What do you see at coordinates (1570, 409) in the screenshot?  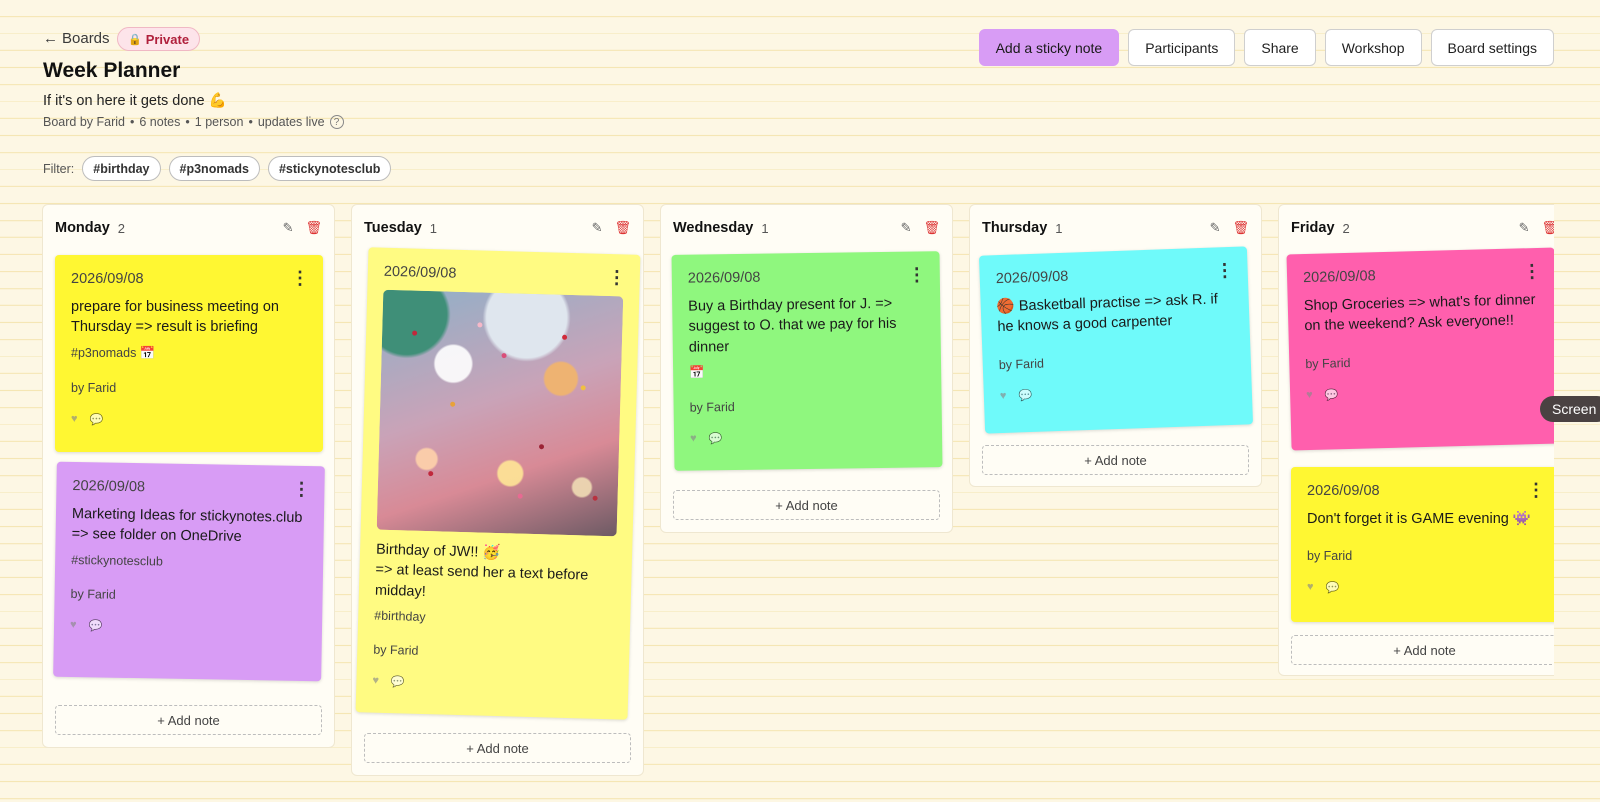 I see `screen-share-pill: Screen` at bounding box center [1570, 409].